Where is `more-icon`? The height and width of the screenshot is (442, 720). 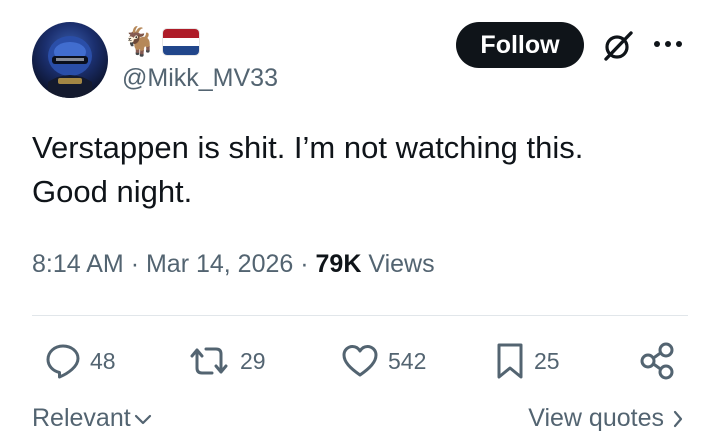 more-icon is located at coordinates (668, 44).